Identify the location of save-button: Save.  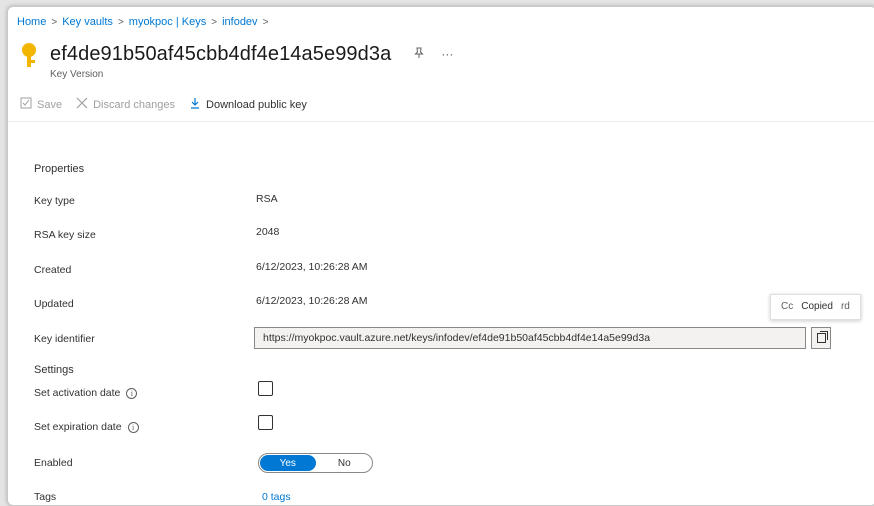
(41, 104).